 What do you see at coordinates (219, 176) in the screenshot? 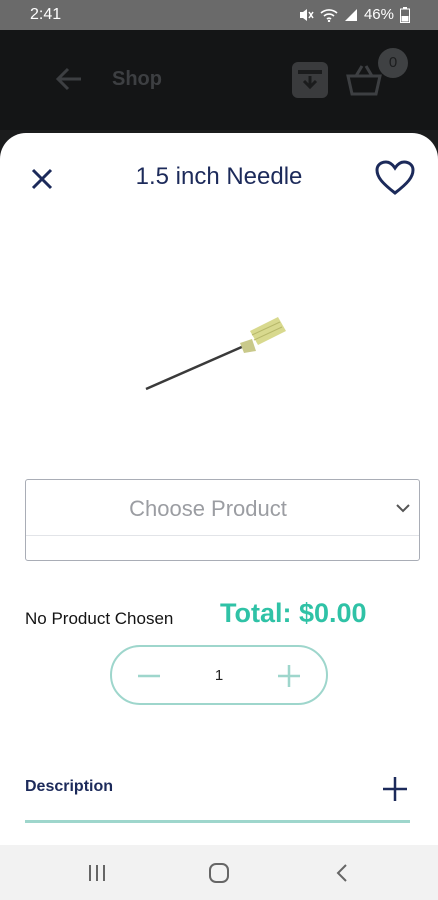
I see `product-title: 1.5 inch Needle` at bounding box center [219, 176].